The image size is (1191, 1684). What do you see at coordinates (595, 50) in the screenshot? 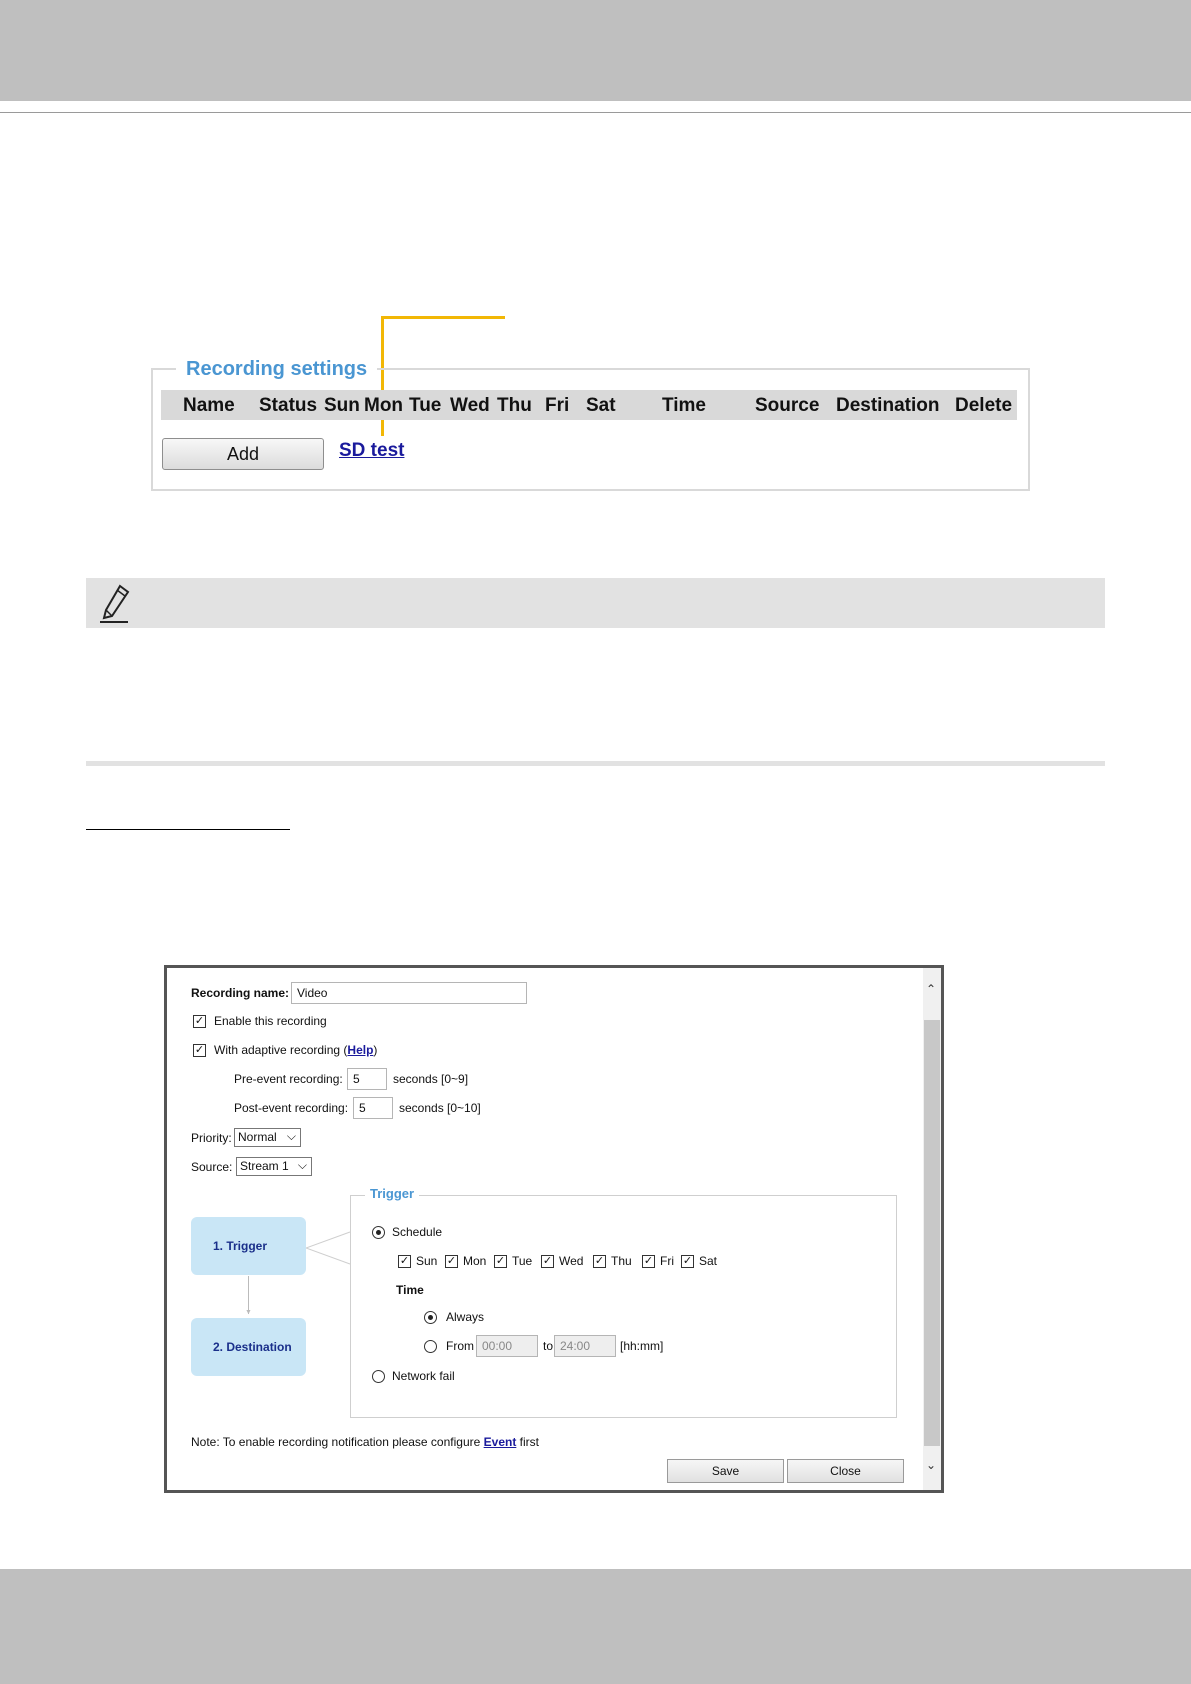
I see `page-header-band` at bounding box center [595, 50].